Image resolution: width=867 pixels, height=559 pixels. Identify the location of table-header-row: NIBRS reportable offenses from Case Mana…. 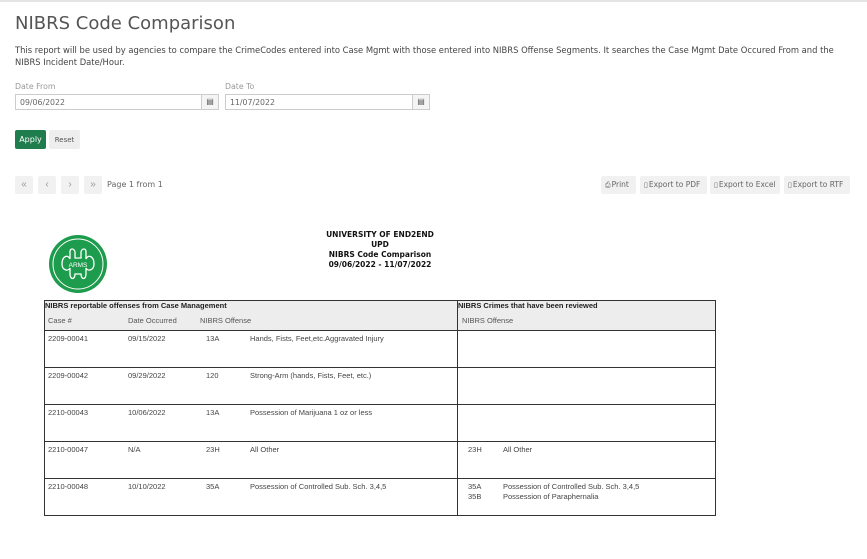
(380, 308).